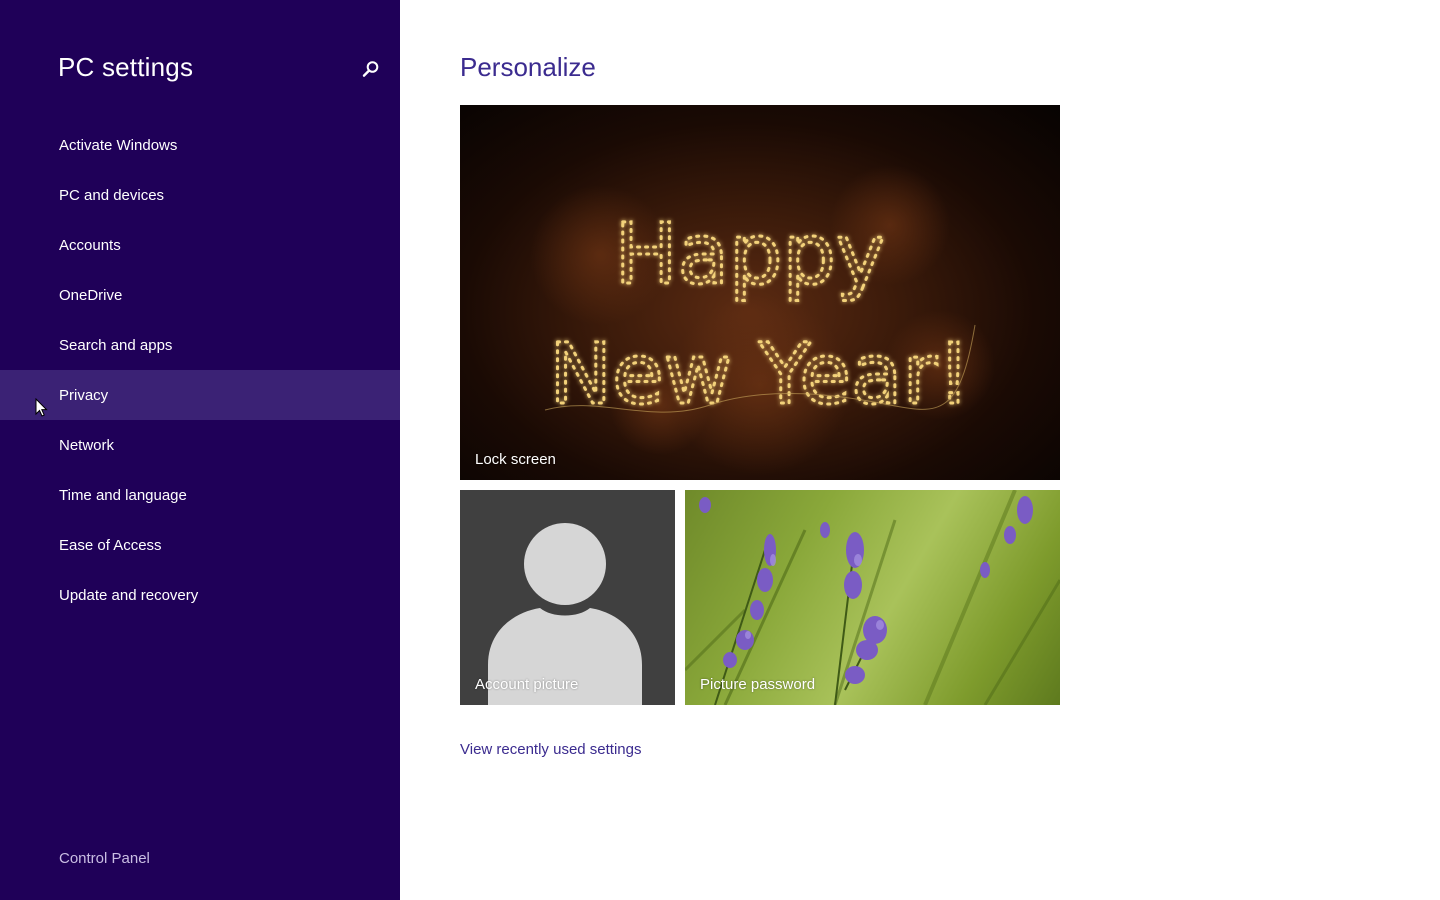  What do you see at coordinates (200, 295) in the screenshot?
I see `sidebar-item-onedrive: OneDrive` at bounding box center [200, 295].